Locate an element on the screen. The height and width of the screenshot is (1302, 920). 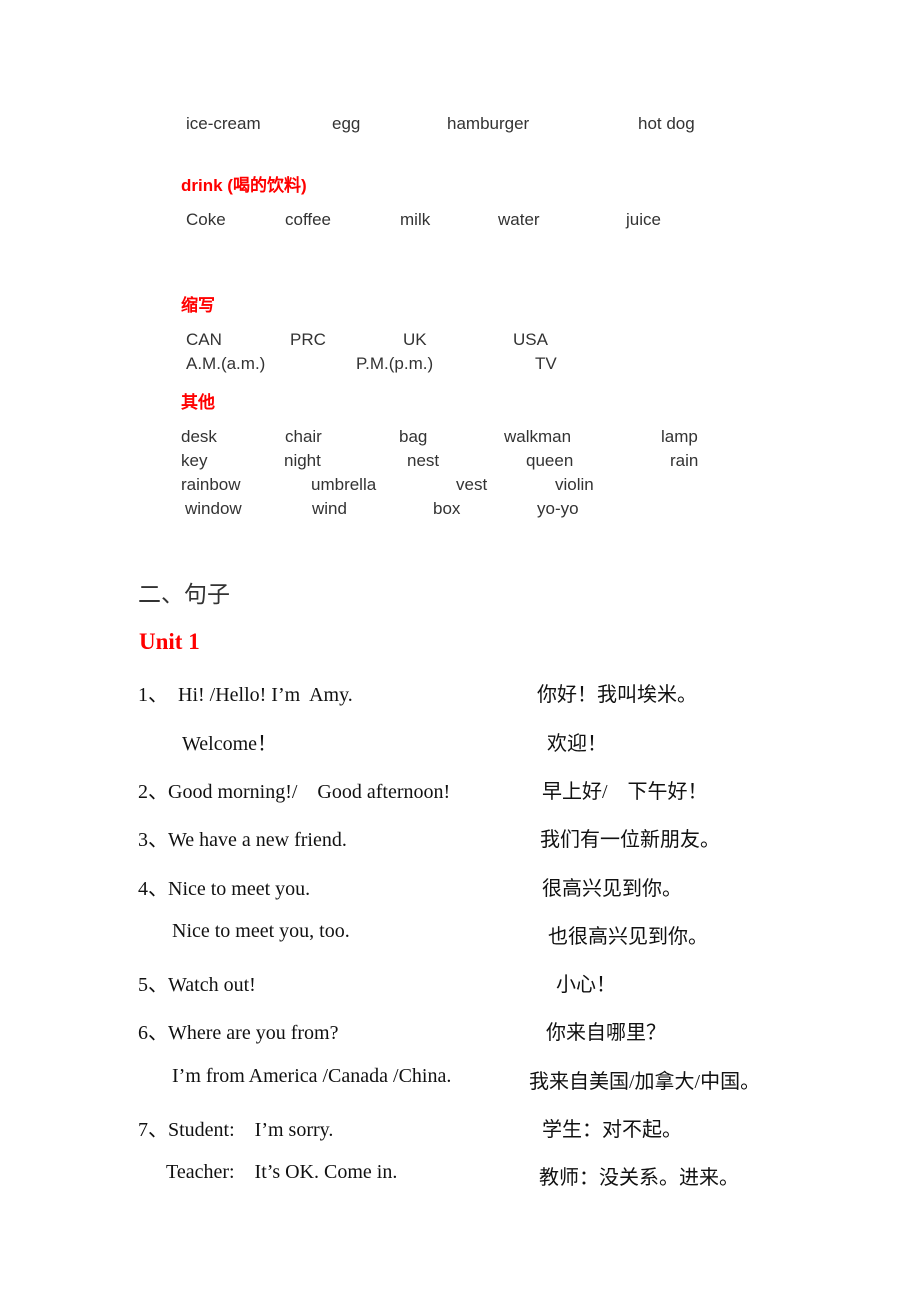
others-heading: 其他 is located at coordinates (198, 402).